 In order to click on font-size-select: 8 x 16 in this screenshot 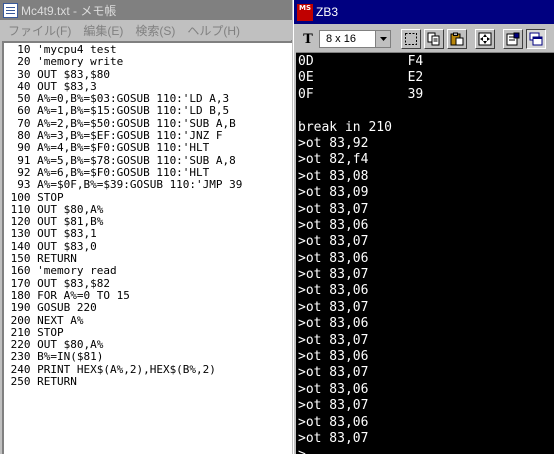, I will do `click(355, 39)`.